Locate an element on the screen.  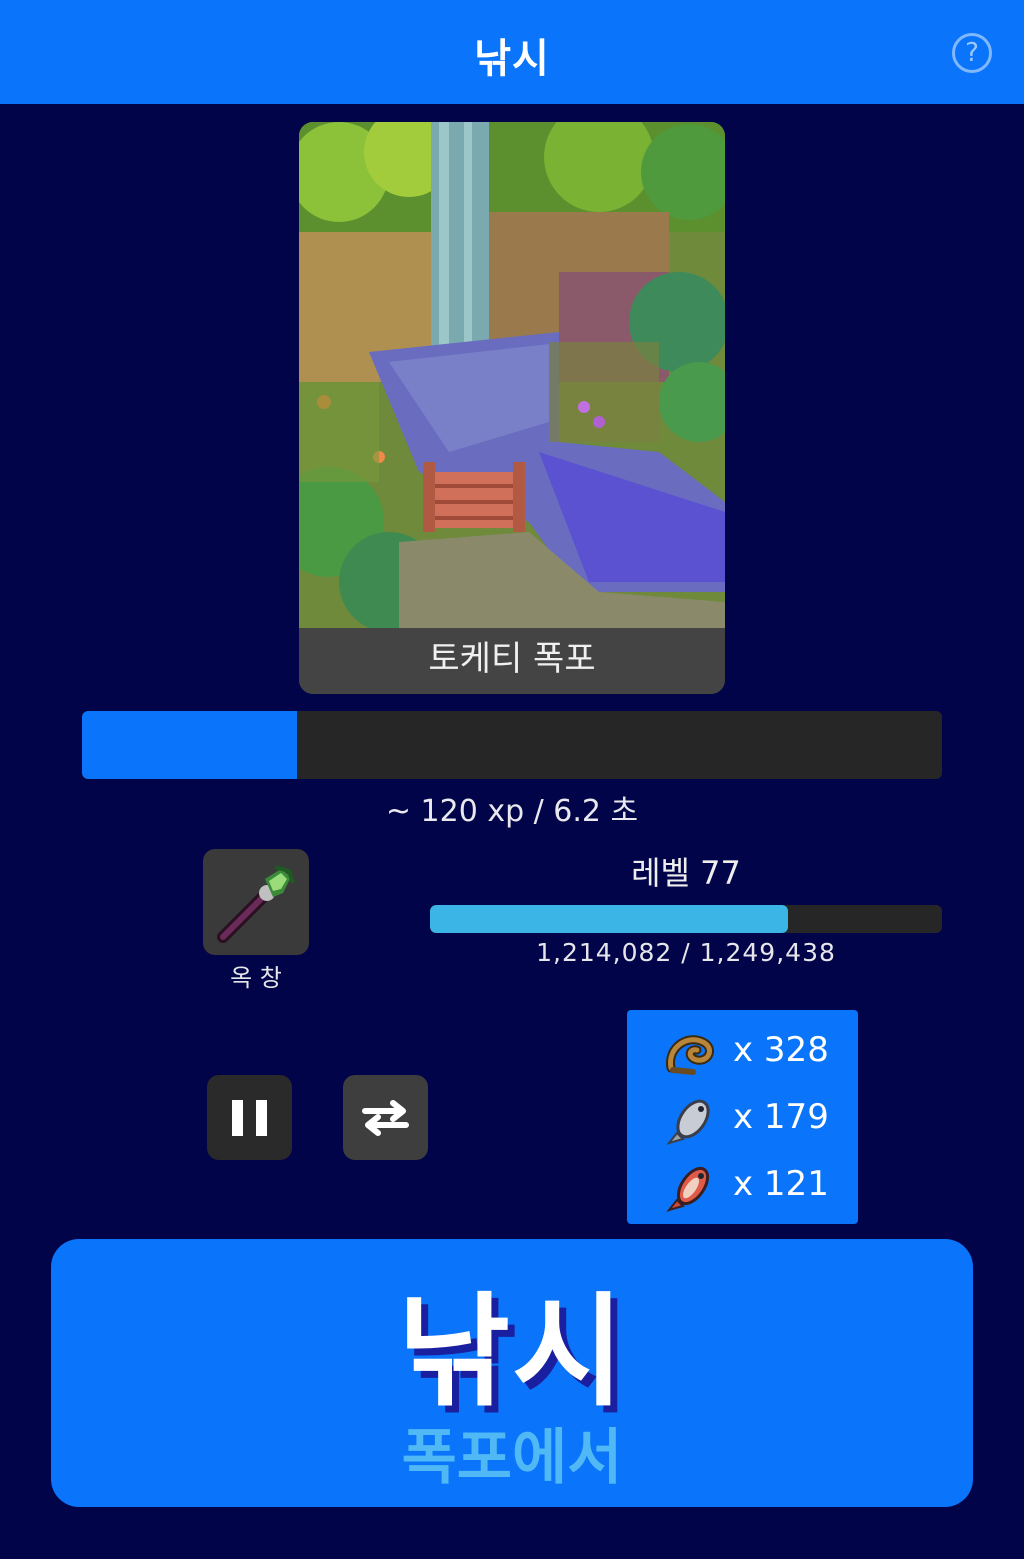
swap-button is located at coordinates (385, 1117).